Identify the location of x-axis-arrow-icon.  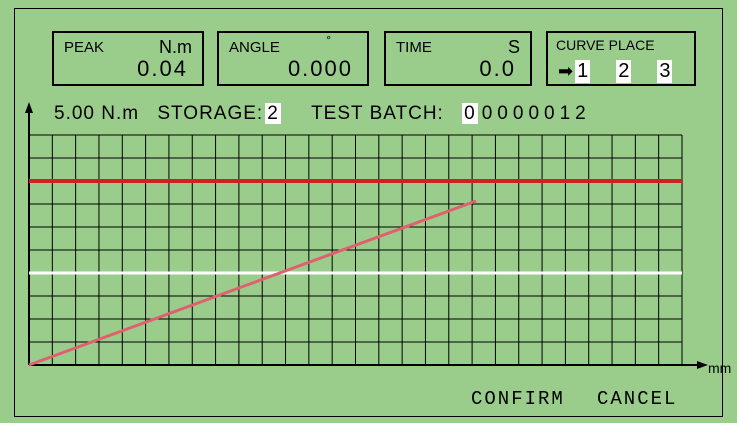
(702, 365).